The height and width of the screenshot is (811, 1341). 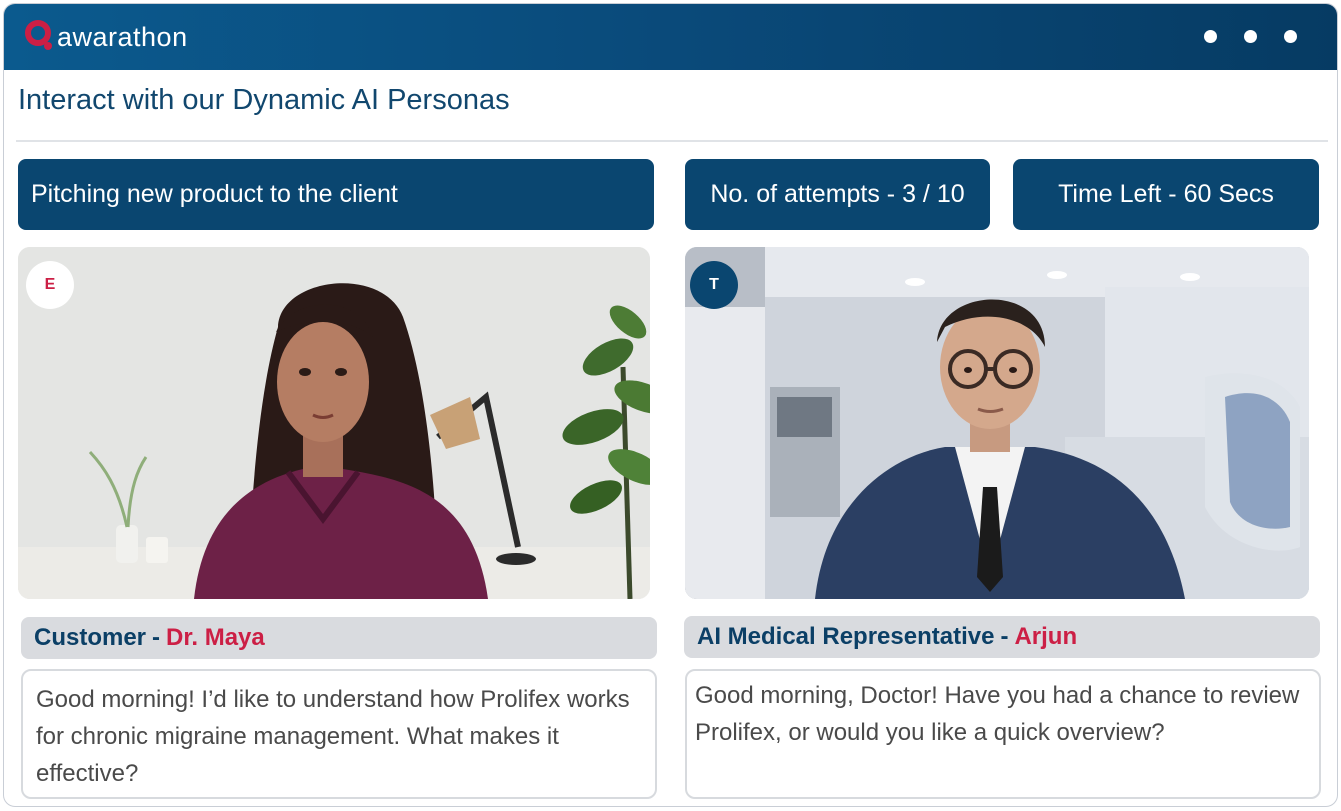 I want to click on participant-badge: E, so click(x=50, y=285).